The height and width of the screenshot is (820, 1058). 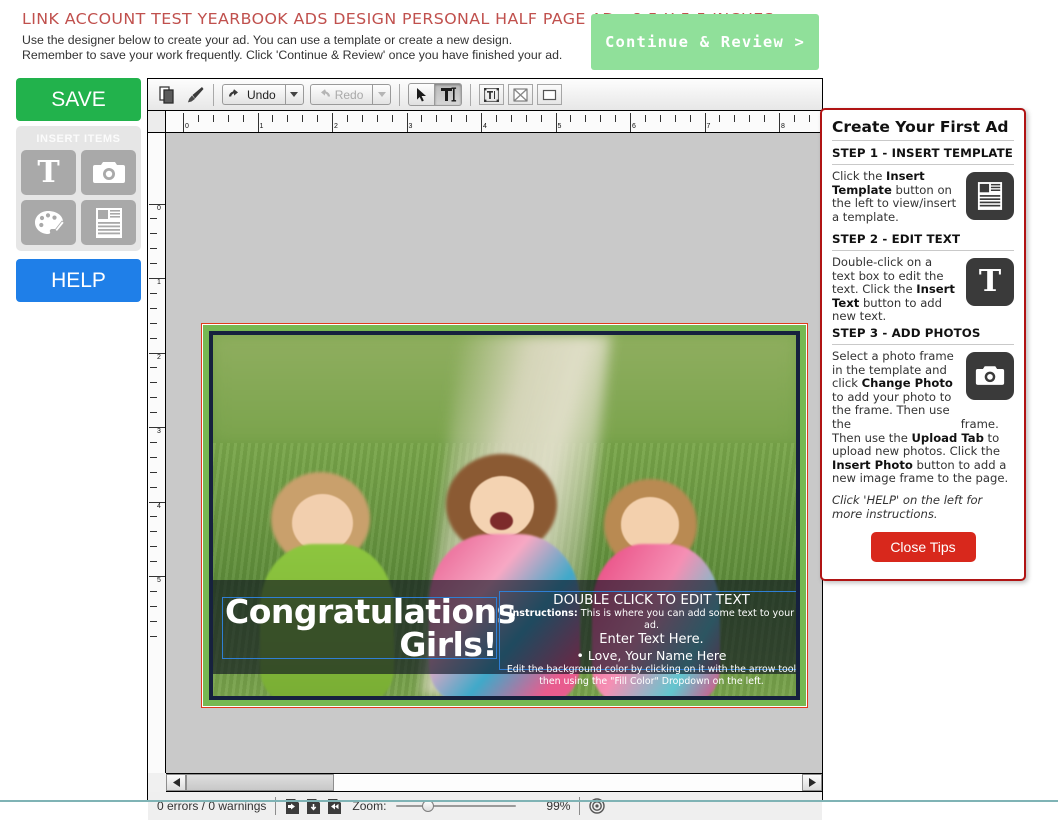 What do you see at coordinates (167, 95) in the screenshot?
I see `copy-pages-icon` at bounding box center [167, 95].